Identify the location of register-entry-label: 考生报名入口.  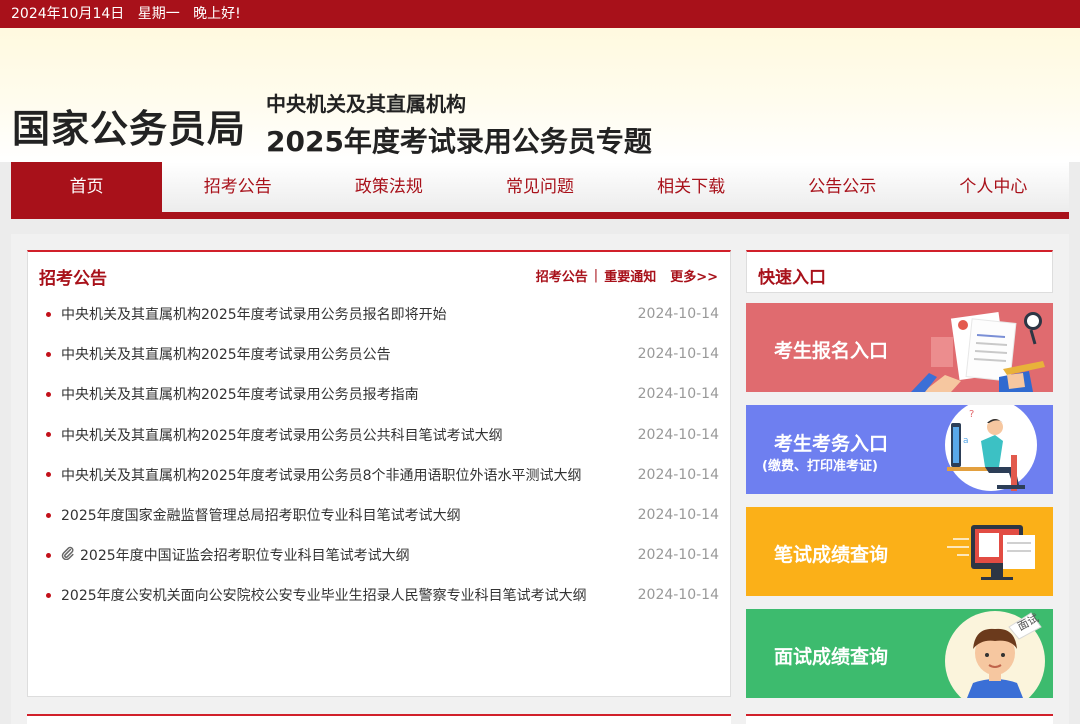
(831, 351).